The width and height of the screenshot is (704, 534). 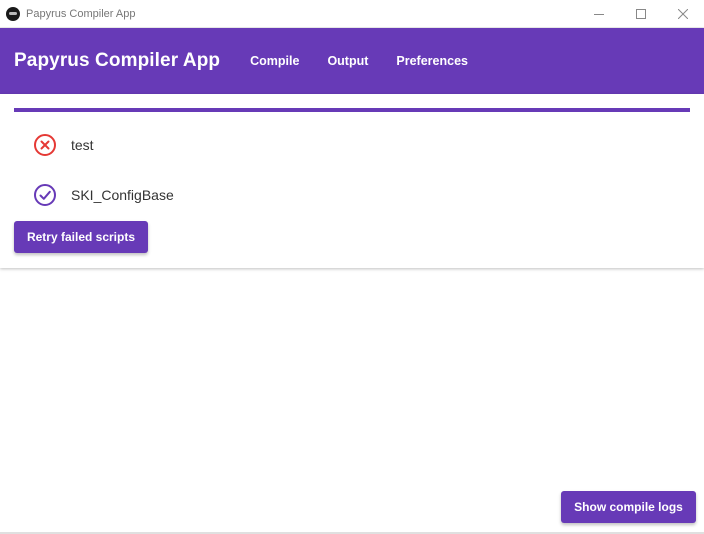 What do you see at coordinates (352, 195) in the screenshot?
I see `script-item-success: SKI_ConfigBase` at bounding box center [352, 195].